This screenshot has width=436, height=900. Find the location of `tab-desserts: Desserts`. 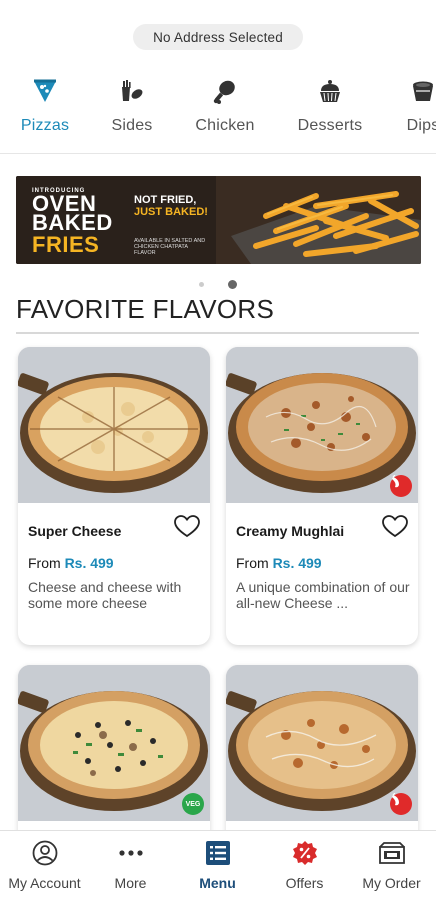

tab-desserts: Desserts is located at coordinates (330, 110).